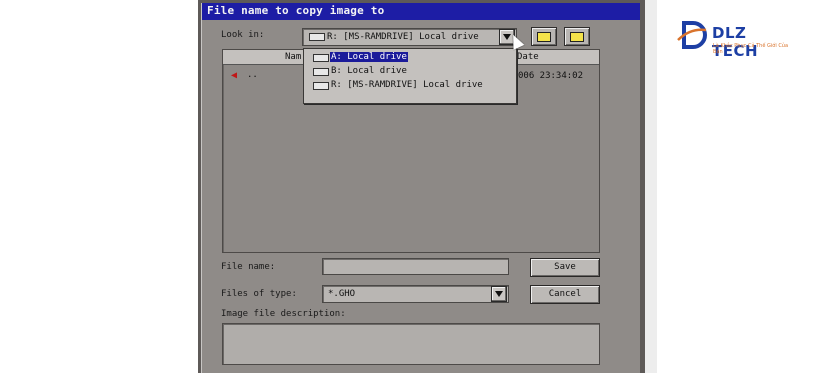 Image resolution: width=840 pixels, height=373 pixels. I want to click on file-name-label: File name:, so click(248, 267).